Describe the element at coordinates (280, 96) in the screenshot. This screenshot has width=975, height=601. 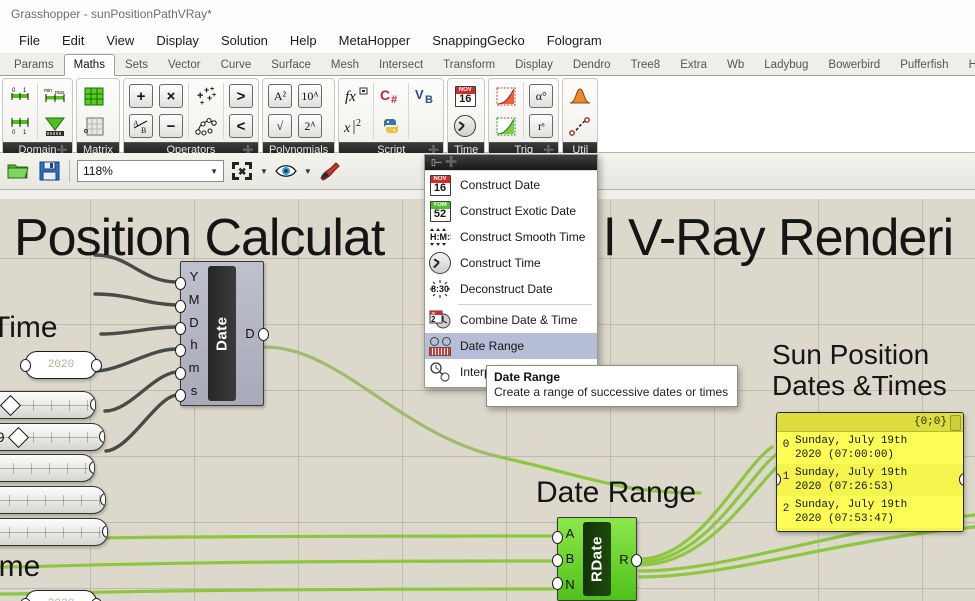
I see `component-power-icon: A²` at that location.